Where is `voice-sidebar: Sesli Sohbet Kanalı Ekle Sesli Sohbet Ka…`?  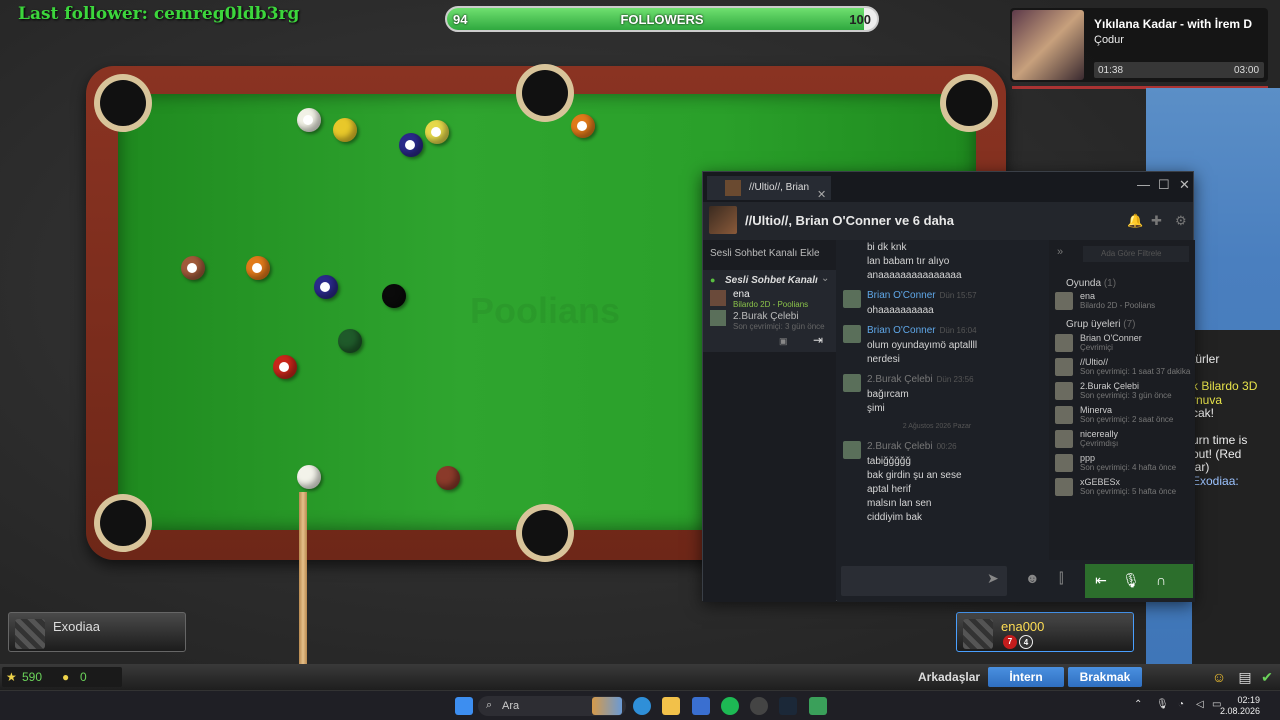
voice-sidebar: Sesli Sohbet Kanalı Ekle Sesli Sohbet Ka… is located at coordinates (769, 421).